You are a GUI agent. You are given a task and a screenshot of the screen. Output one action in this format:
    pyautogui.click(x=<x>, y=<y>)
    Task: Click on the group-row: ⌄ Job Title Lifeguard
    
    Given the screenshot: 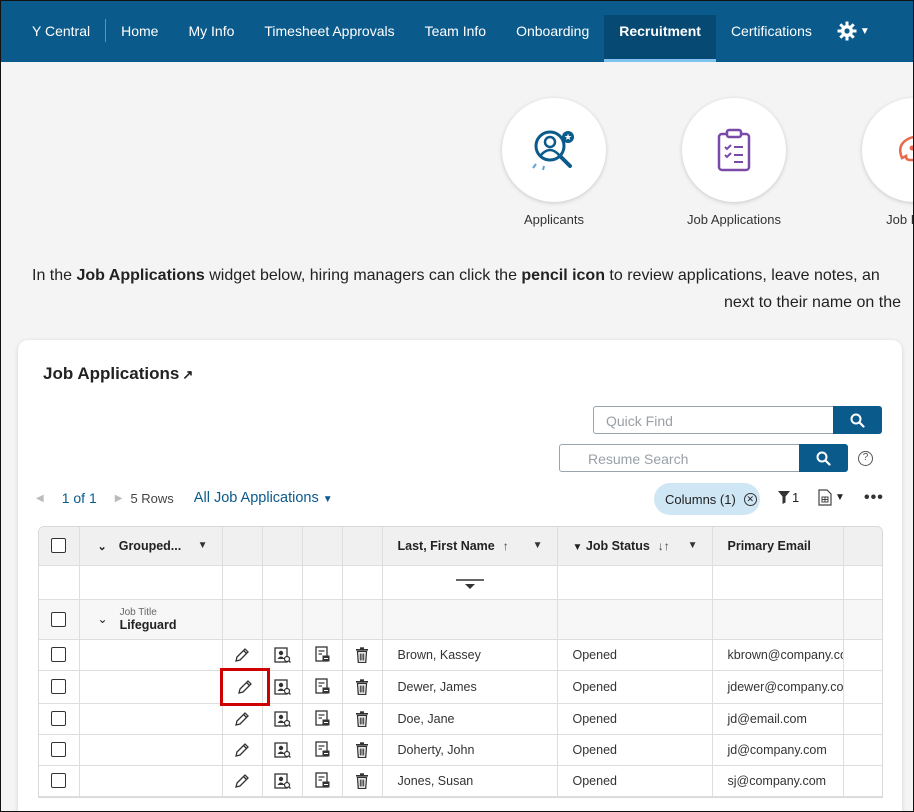 What is the action you would take?
    pyautogui.click(x=460, y=619)
    